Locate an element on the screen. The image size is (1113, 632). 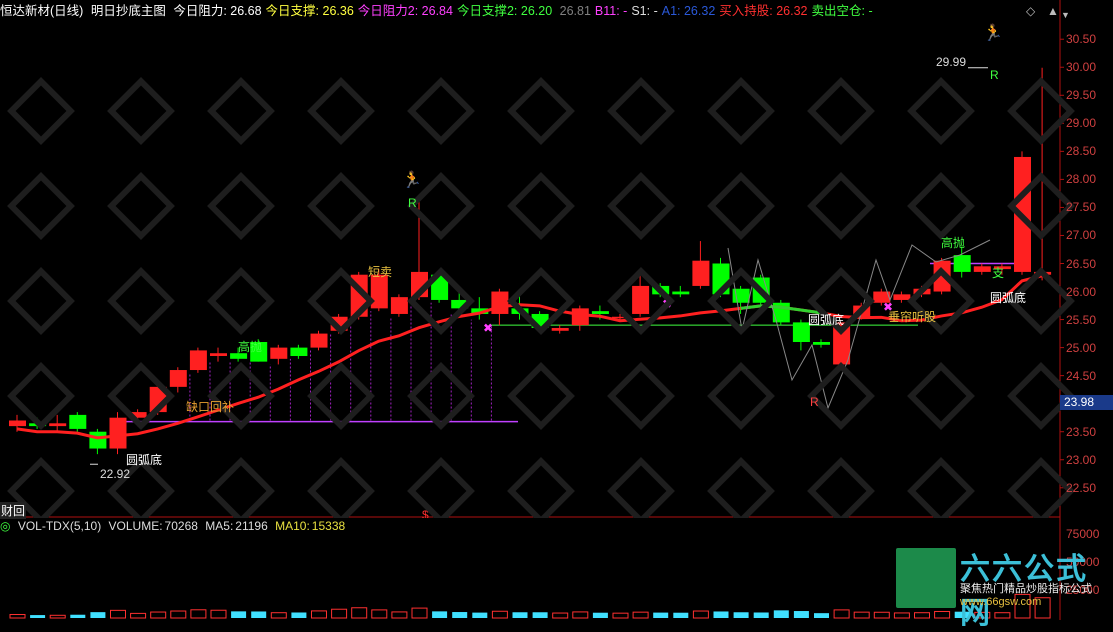
price-tick-label: 26.50 is located at coordinates (1081, 263).